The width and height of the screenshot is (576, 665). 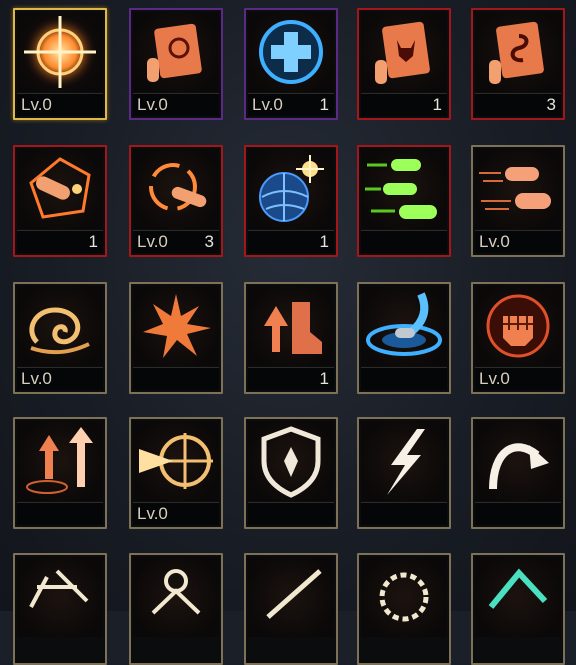 I want to click on fast-bullets-icon, so click(x=518, y=189).